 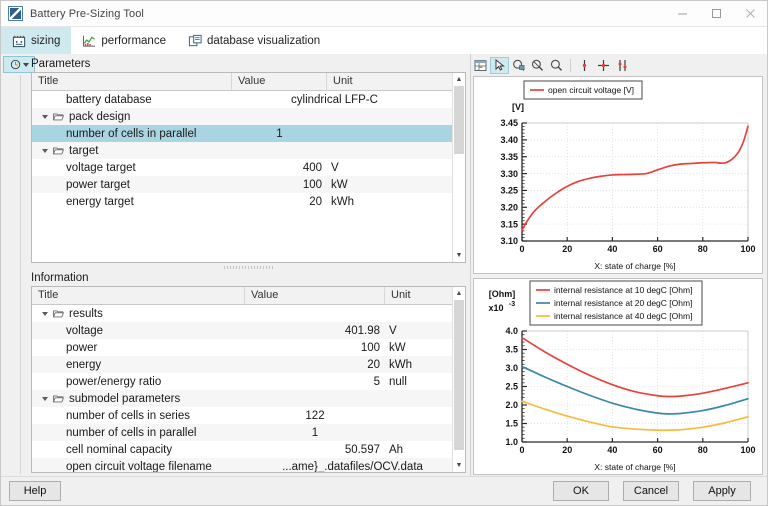 What do you see at coordinates (623, 303) in the screenshot?
I see `legend-entry-label: internal resistance at 20 degC [Ohm]` at bounding box center [623, 303].